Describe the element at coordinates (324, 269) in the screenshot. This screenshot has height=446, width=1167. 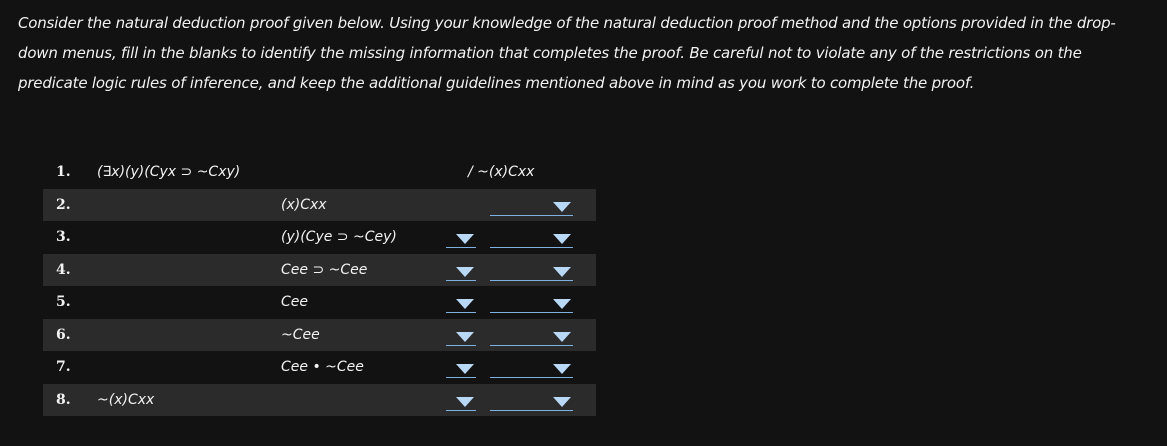
I see `line-formula: Cee ⊃ ~Cee` at that location.